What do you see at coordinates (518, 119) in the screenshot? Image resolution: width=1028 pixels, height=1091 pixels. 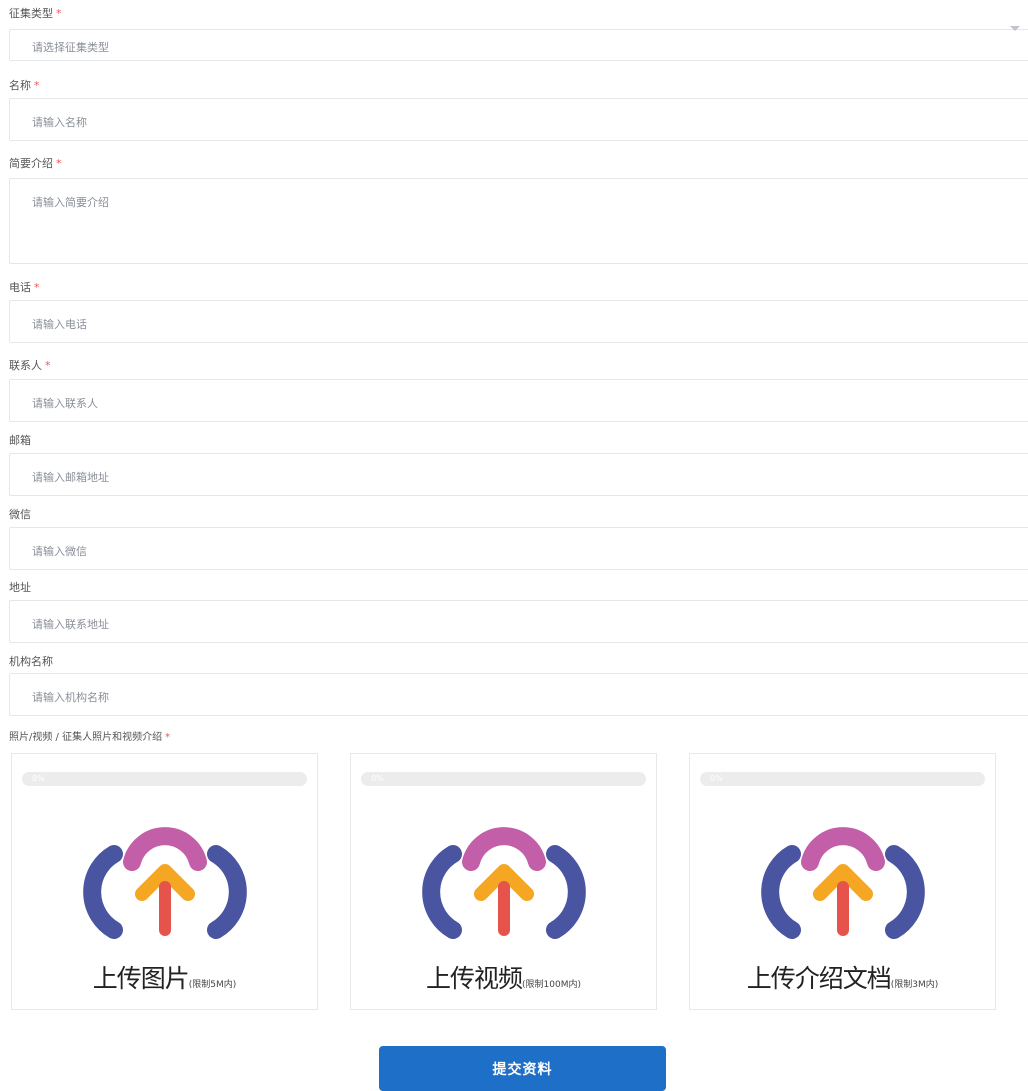 I see `name-input: 请输入名称` at bounding box center [518, 119].